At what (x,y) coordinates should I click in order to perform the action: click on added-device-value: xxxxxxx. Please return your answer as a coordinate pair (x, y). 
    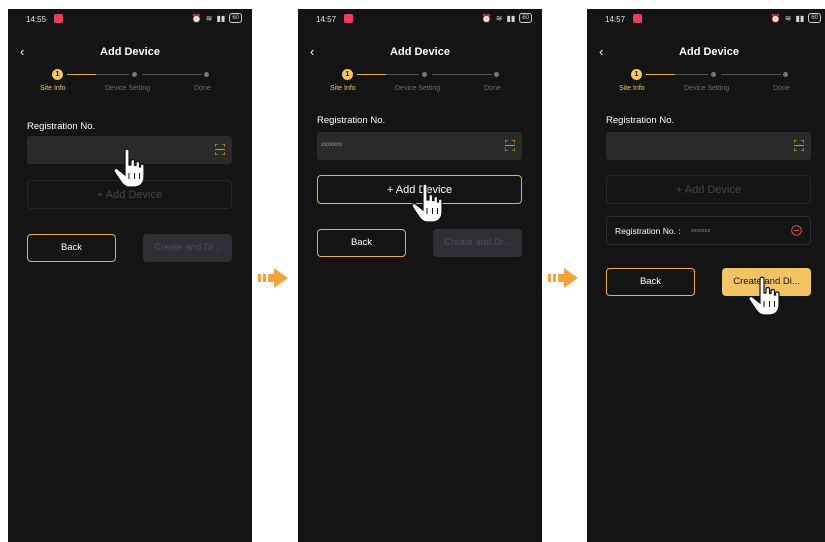
    Looking at the image, I should click on (701, 231).